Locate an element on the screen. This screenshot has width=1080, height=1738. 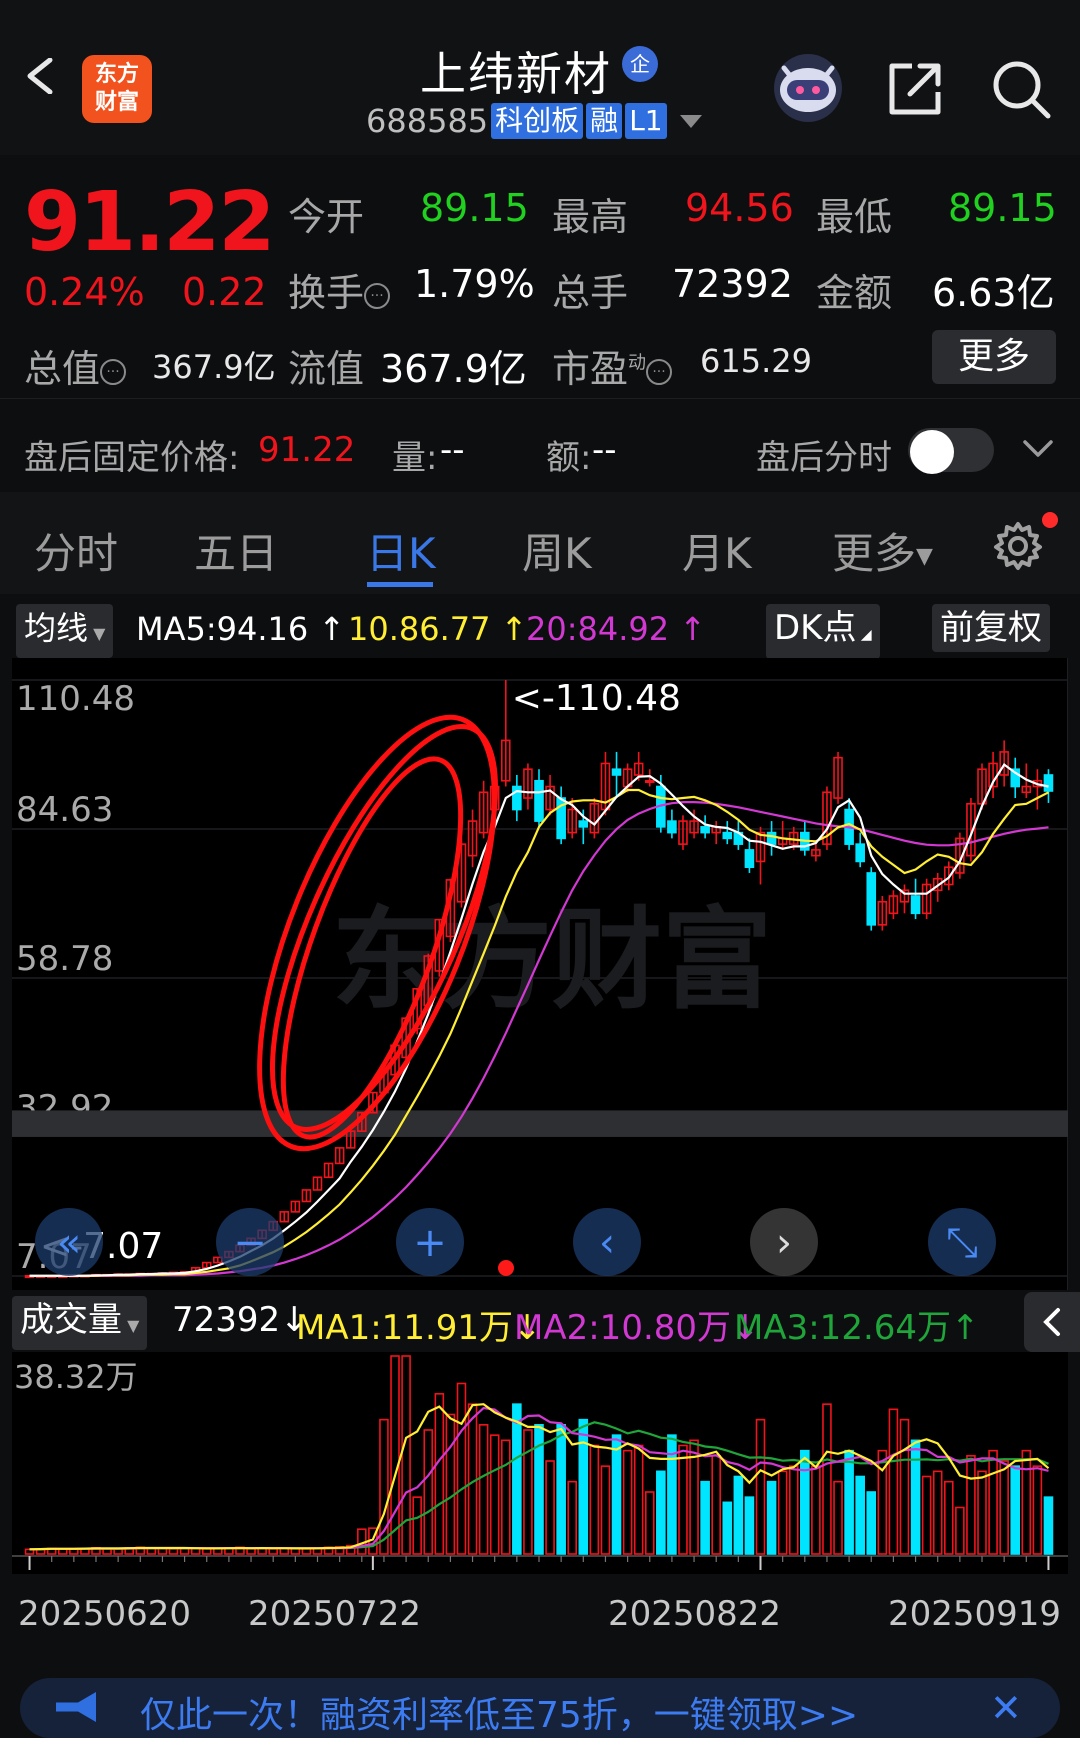
button-glyph: ⤡ is located at coordinates (962, 1243).